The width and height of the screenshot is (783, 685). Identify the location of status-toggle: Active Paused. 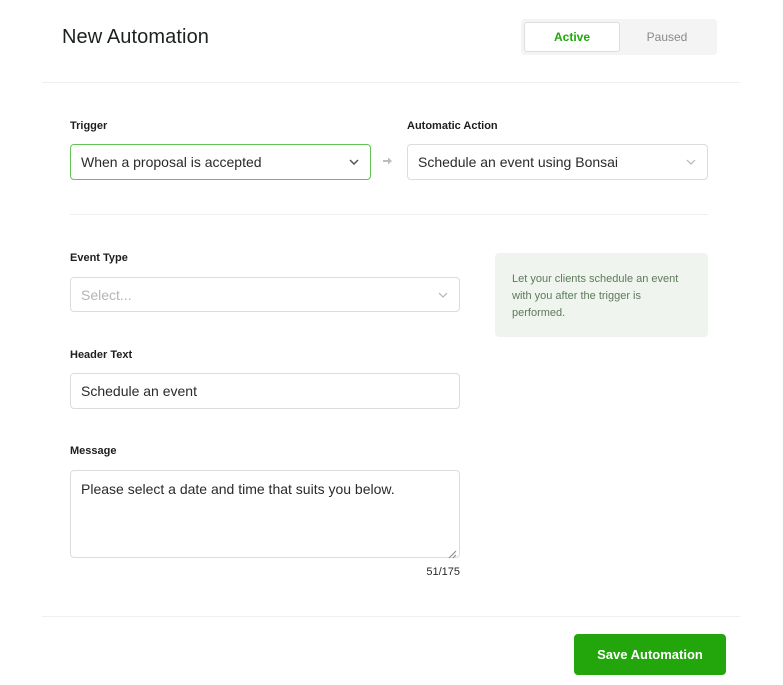
(619, 37).